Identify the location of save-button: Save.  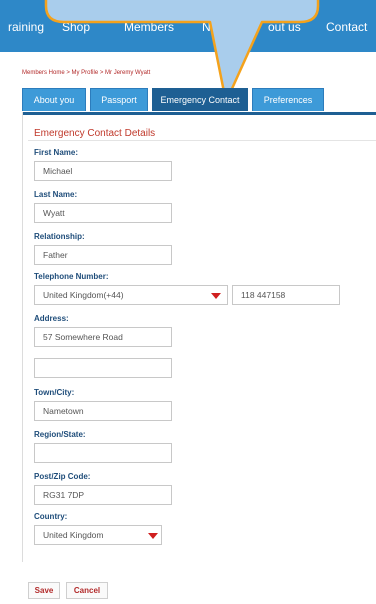
(44, 590).